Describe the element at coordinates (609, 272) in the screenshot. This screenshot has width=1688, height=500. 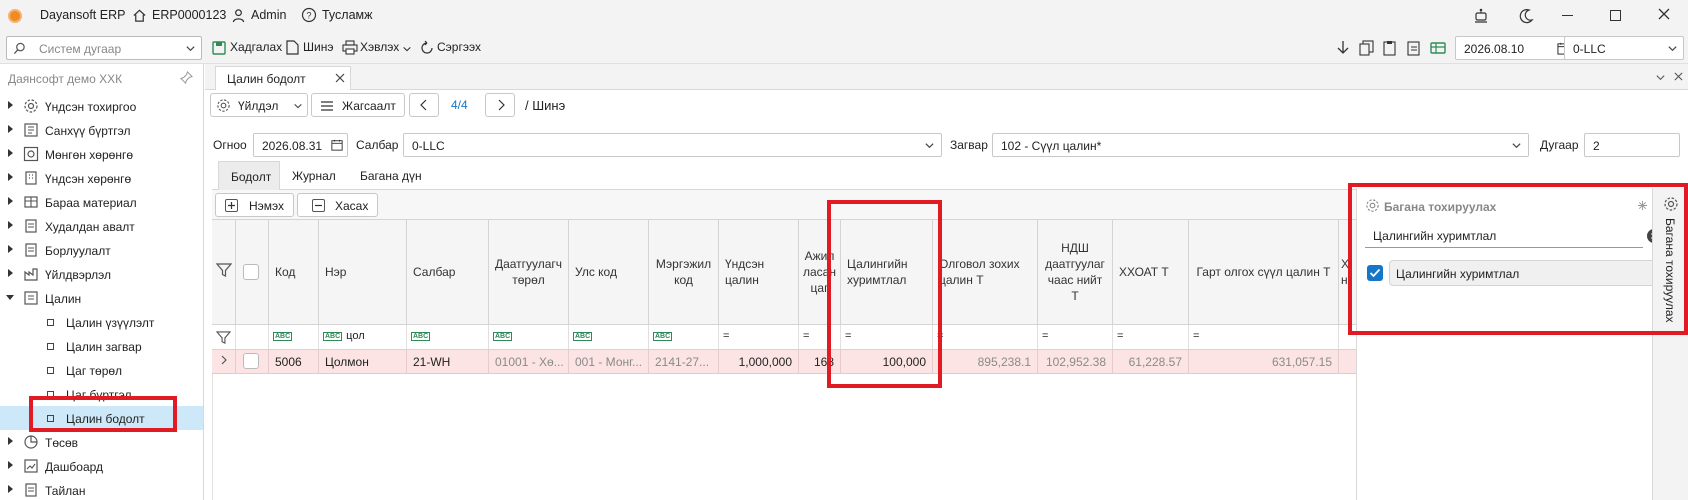
I see `column-header-country-code: Улс код` at that location.